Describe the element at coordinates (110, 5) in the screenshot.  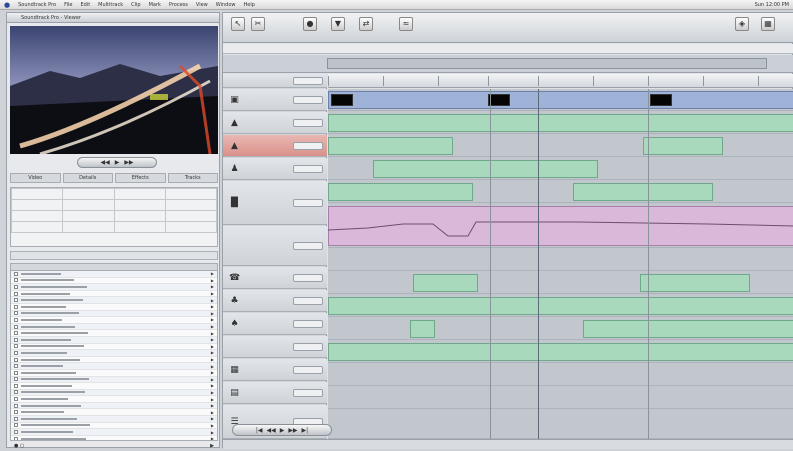
I see `menu-item-multitrack: Multitrack` at that location.